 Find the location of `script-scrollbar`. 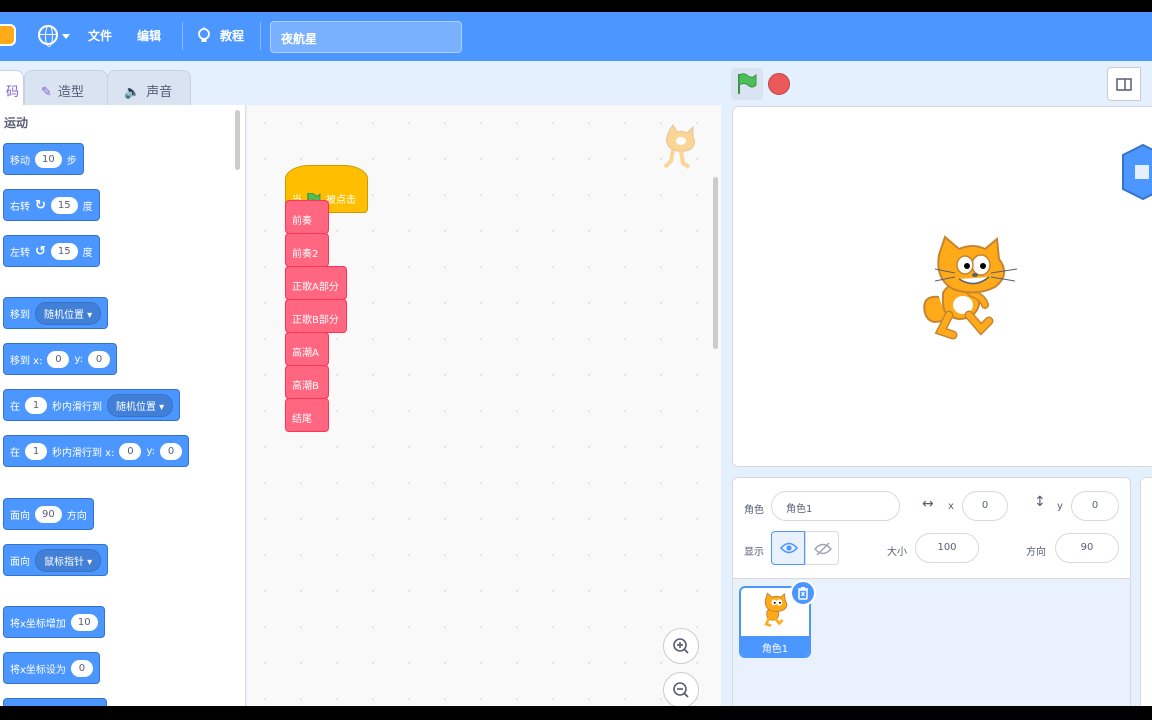

script-scrollbar is located at coordinates (715, 263).